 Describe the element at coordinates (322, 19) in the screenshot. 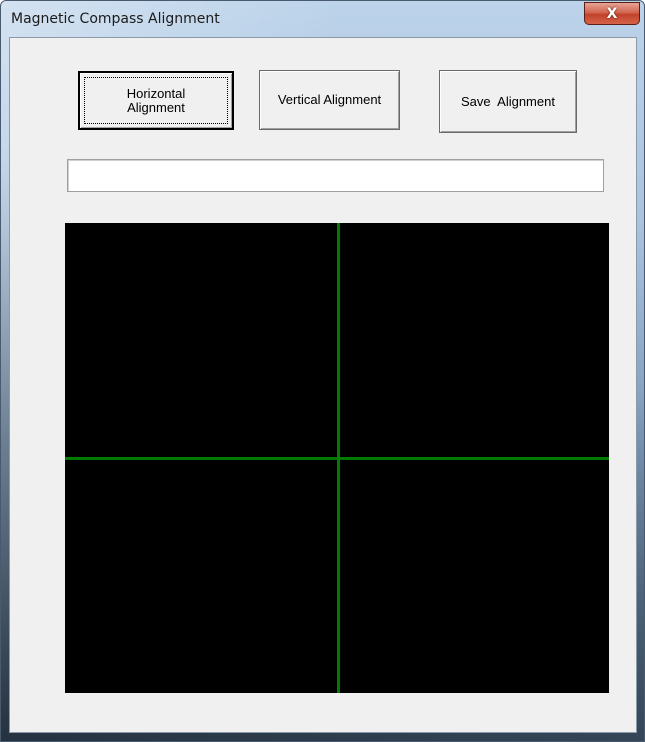

I see `title-bar: Magnetic Compass Alignment X` at that location.